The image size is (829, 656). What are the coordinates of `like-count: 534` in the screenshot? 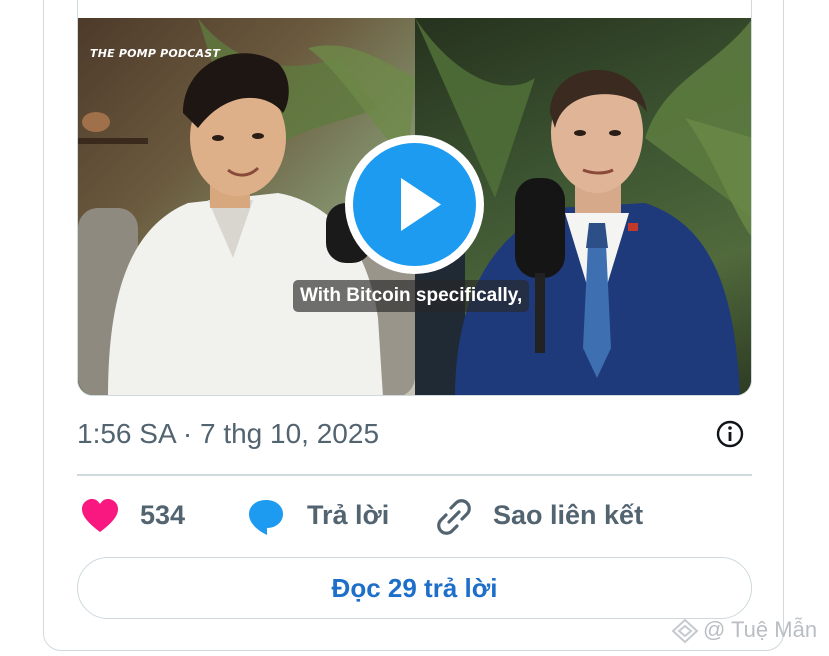 It's located at (163, 515).